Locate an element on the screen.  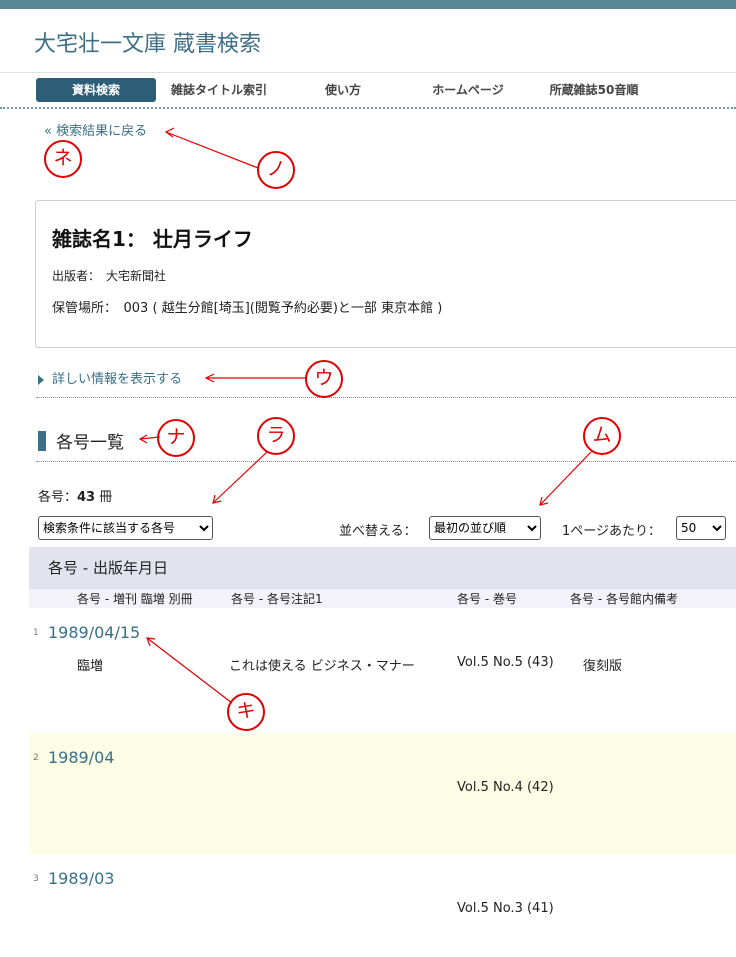
arrow-no is located at coordinates (212, 150).